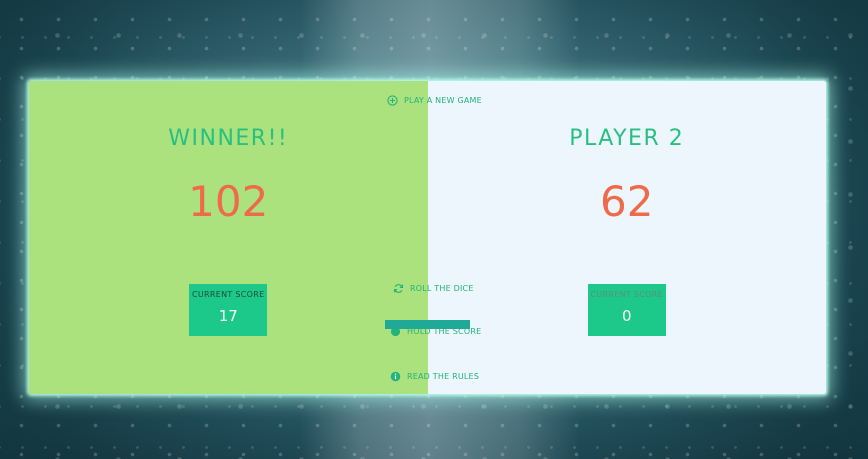 Image resolution: width=868 pixels, height=459 pixels. Describe the element at coordinates (395, 376) in the screenshot. I see `info-icon` at that location.